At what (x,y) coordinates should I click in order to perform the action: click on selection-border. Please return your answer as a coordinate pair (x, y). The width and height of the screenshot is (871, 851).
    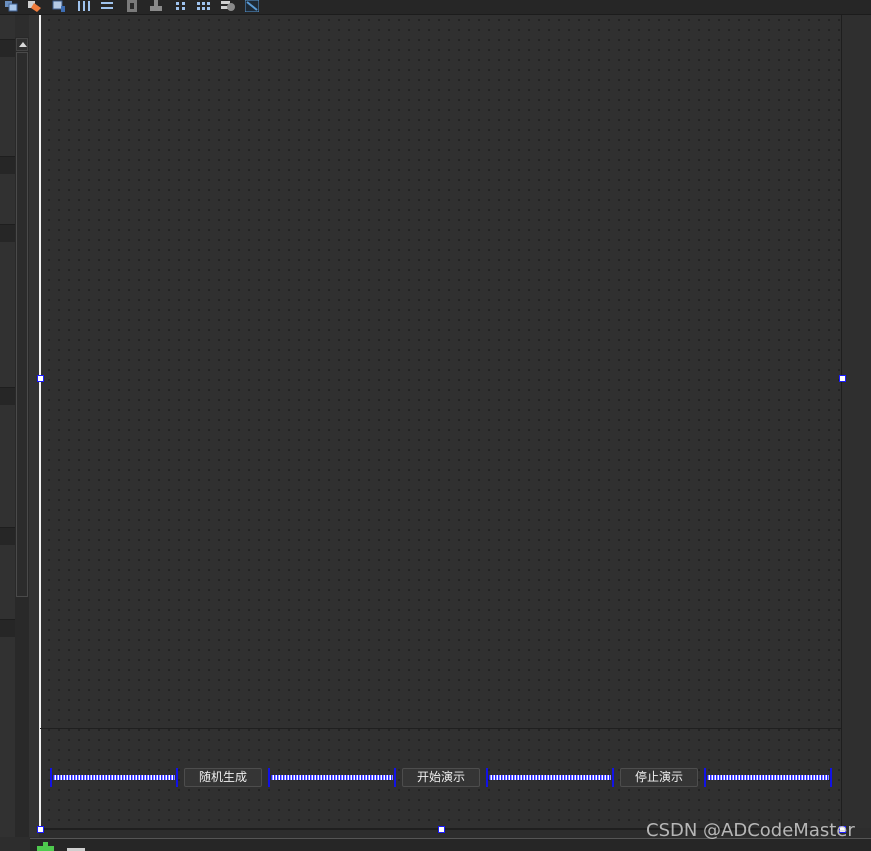
    Looking at the image, I should click on (40, 421).